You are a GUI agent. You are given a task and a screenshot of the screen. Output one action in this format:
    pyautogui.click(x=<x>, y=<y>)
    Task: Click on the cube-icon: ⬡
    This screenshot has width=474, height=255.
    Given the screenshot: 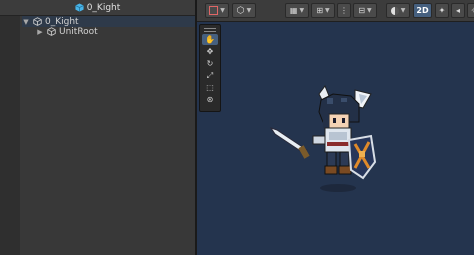 What is the action you would take?
    pyautogui.click(x=240, y=10)
    